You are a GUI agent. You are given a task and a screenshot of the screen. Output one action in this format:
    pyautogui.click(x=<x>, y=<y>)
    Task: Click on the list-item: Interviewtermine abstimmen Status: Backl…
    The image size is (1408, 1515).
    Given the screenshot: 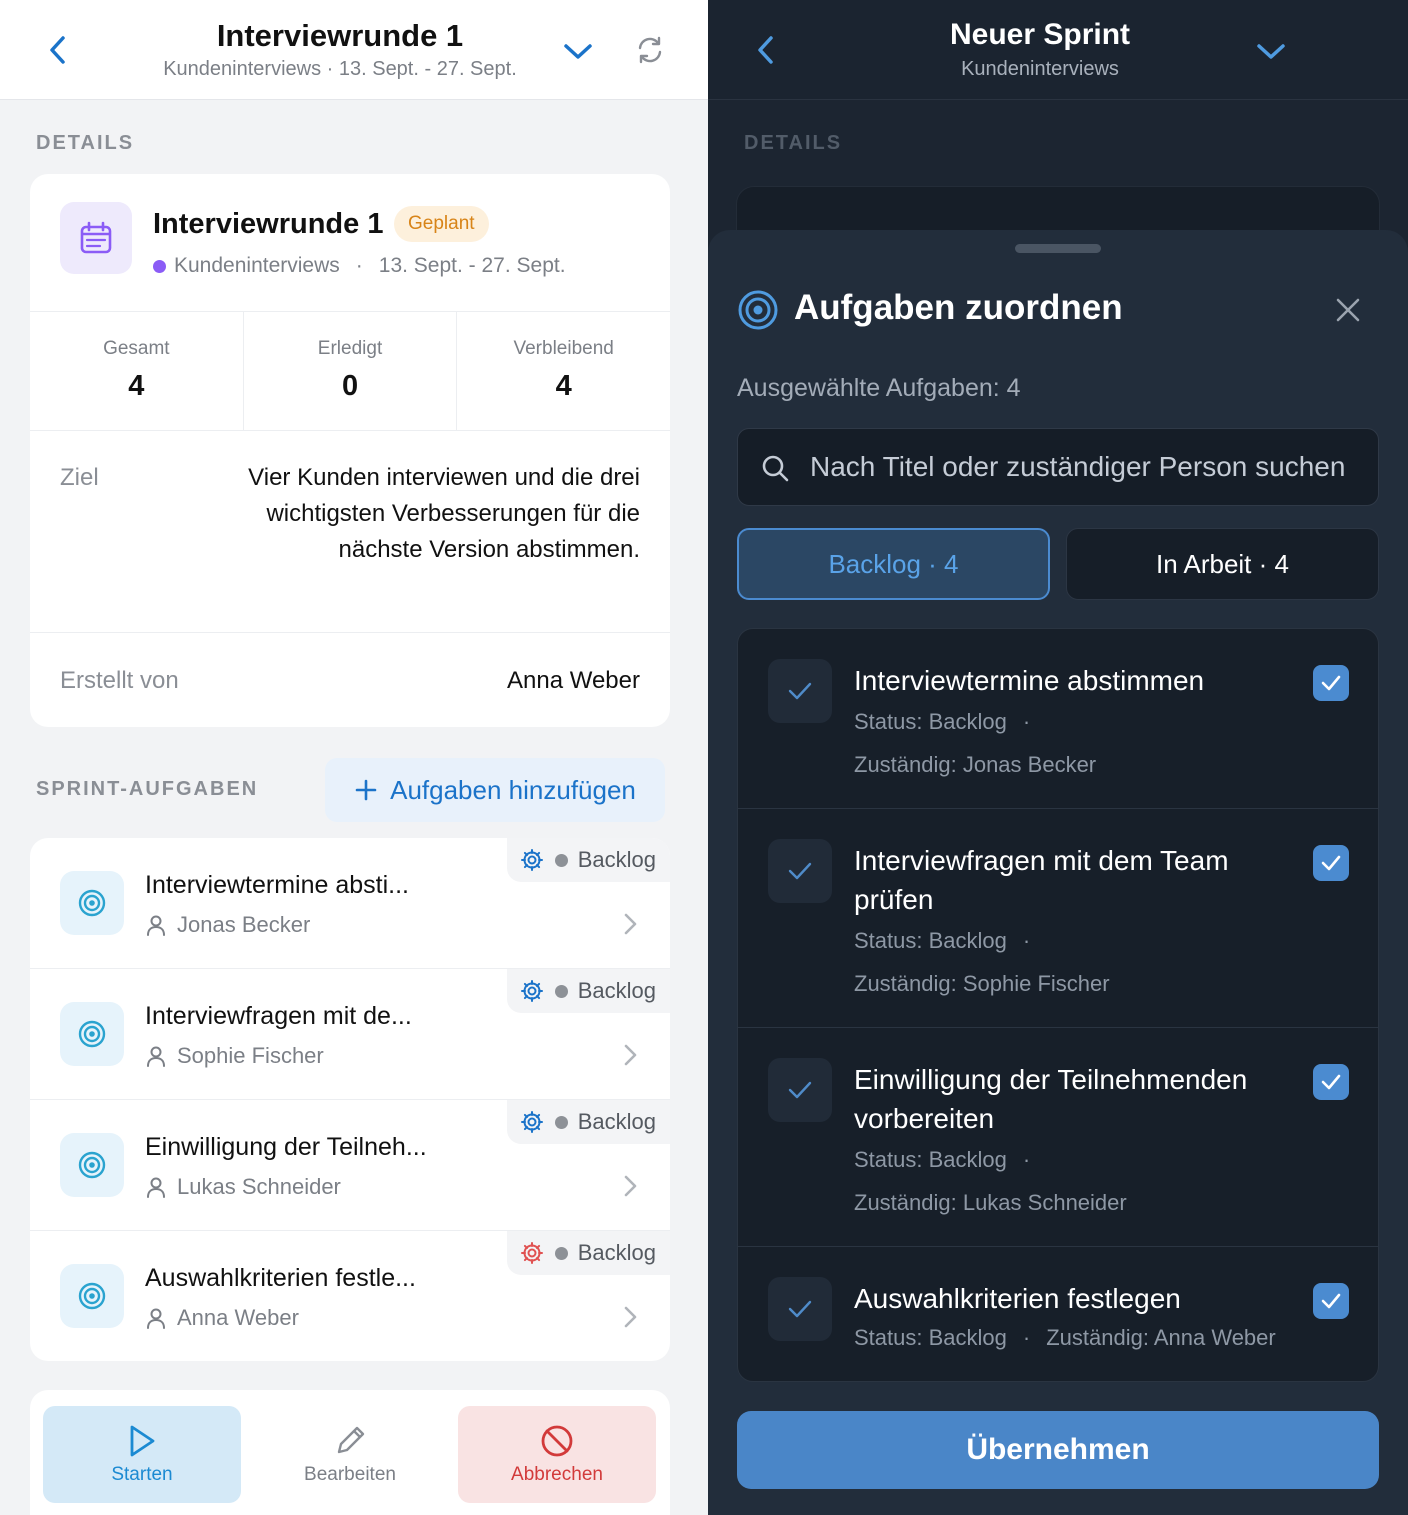 What is the action you would take?
    pyautogui.click(x=1058, y=719)
    